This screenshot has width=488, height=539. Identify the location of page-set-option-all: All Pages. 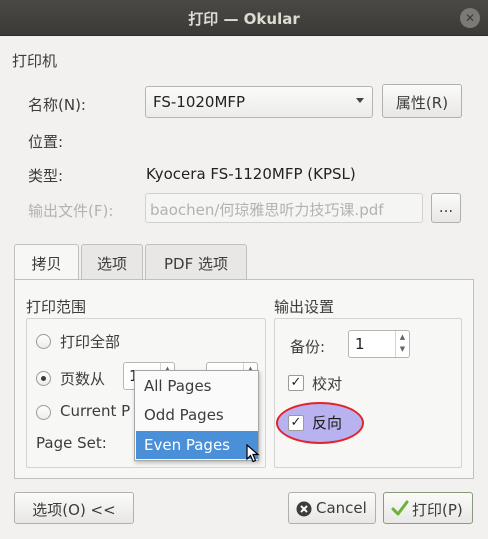
(197, 386).